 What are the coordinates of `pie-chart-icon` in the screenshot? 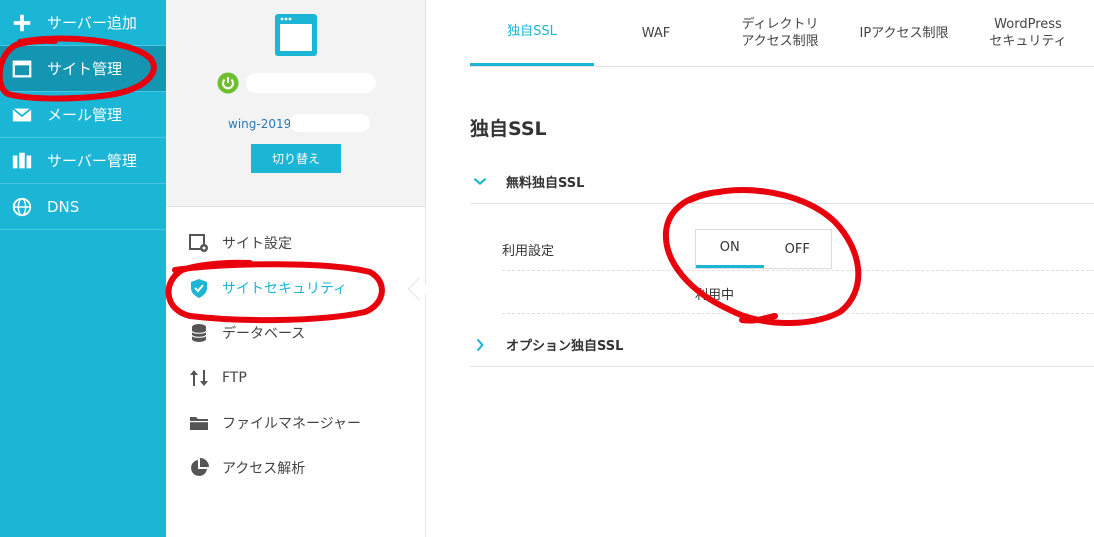 It's located at (199, 468).